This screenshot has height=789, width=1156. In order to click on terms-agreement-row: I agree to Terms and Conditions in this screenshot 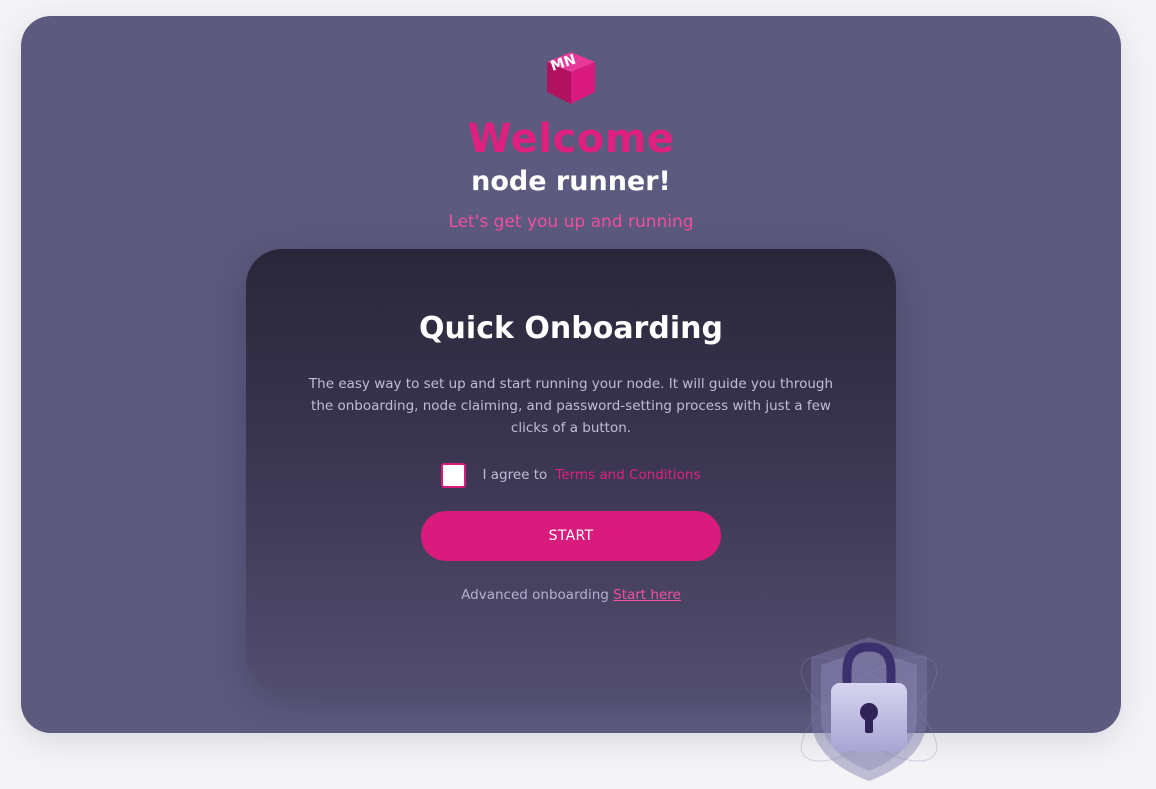, I will do `click(571, 475)`.